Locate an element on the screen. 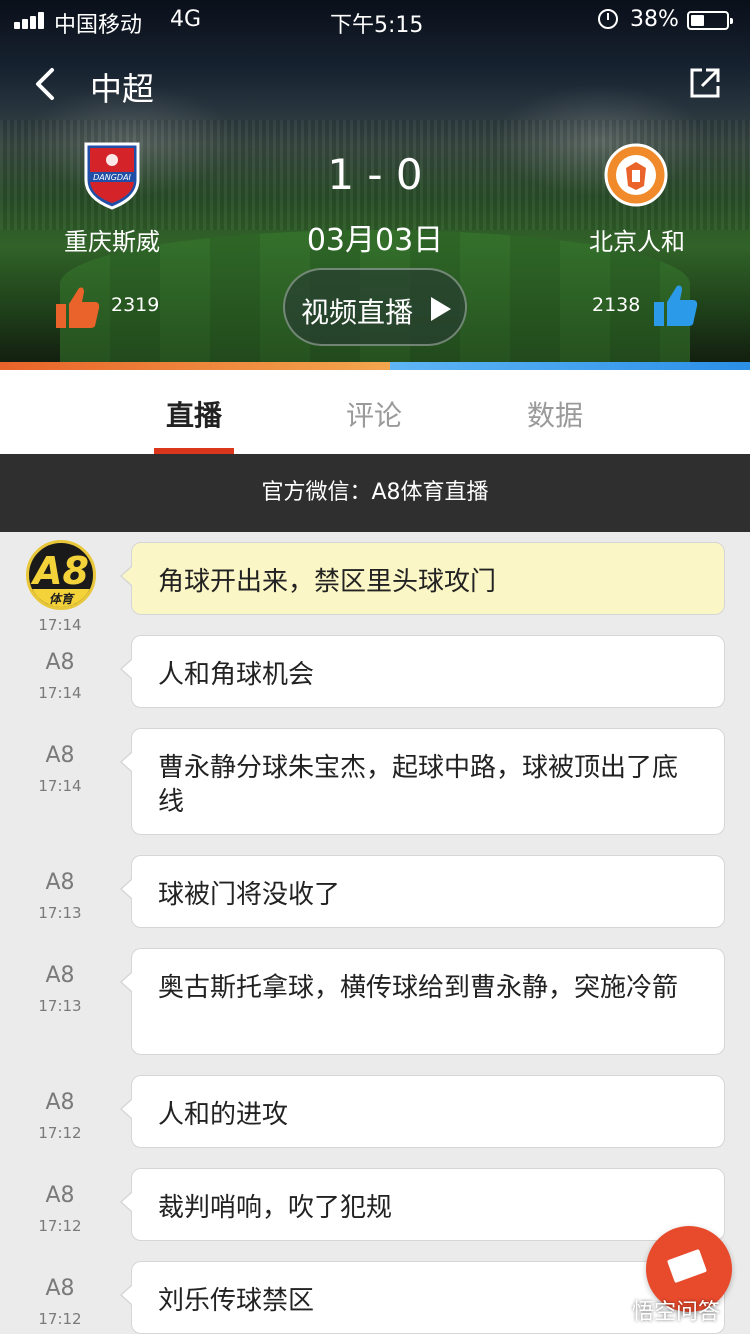  commentary-bubble: 裁判哨响，吹了犯规 is located at coordinates (422, 1204).